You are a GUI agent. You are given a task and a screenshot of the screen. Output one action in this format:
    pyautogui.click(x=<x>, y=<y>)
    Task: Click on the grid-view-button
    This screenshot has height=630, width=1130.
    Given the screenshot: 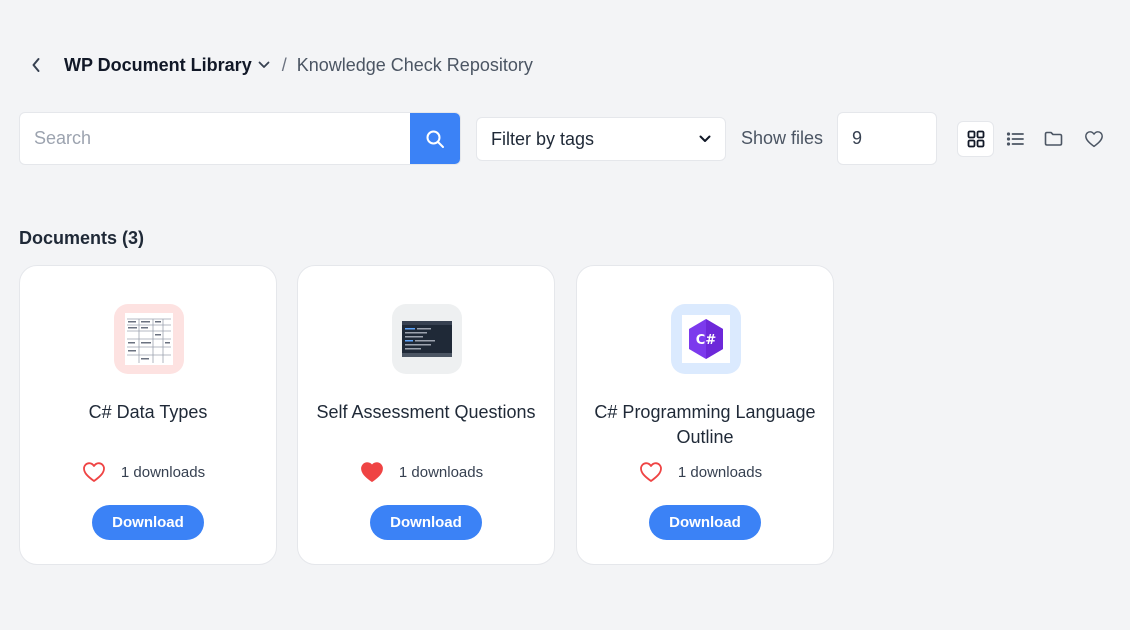 What is the action you would take?
    pyautogui.click(x=975, y=139)
    